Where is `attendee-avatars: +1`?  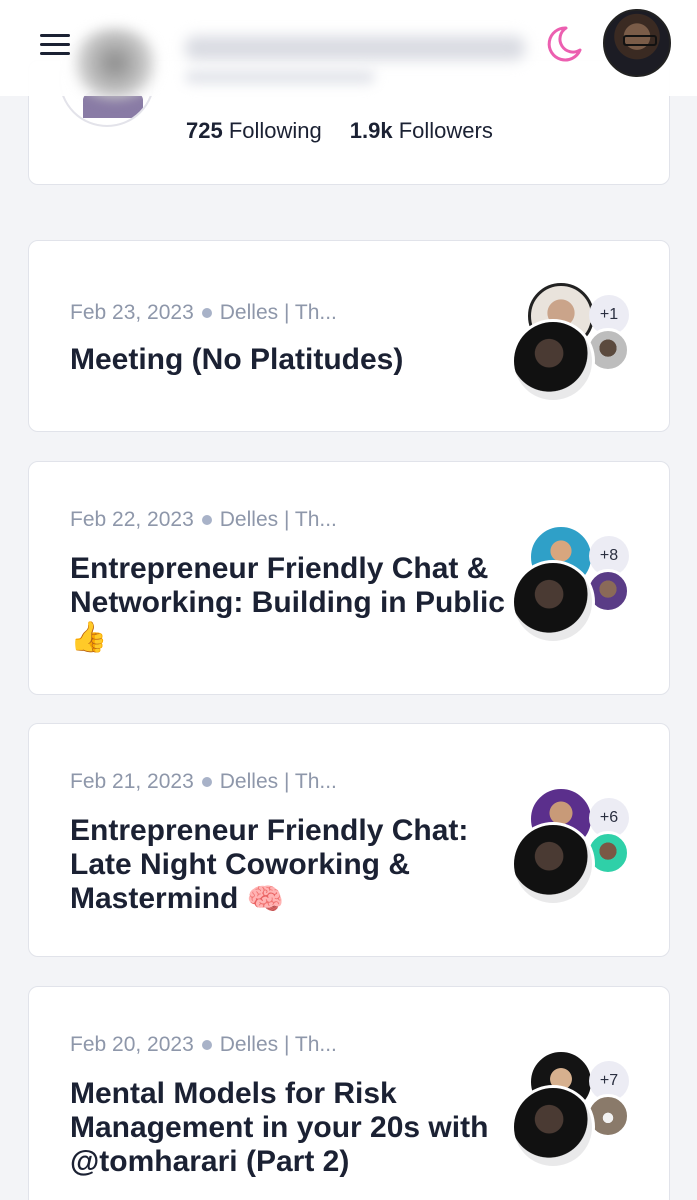 attendee-avatars: +1 is located at coordinates (576, 348).